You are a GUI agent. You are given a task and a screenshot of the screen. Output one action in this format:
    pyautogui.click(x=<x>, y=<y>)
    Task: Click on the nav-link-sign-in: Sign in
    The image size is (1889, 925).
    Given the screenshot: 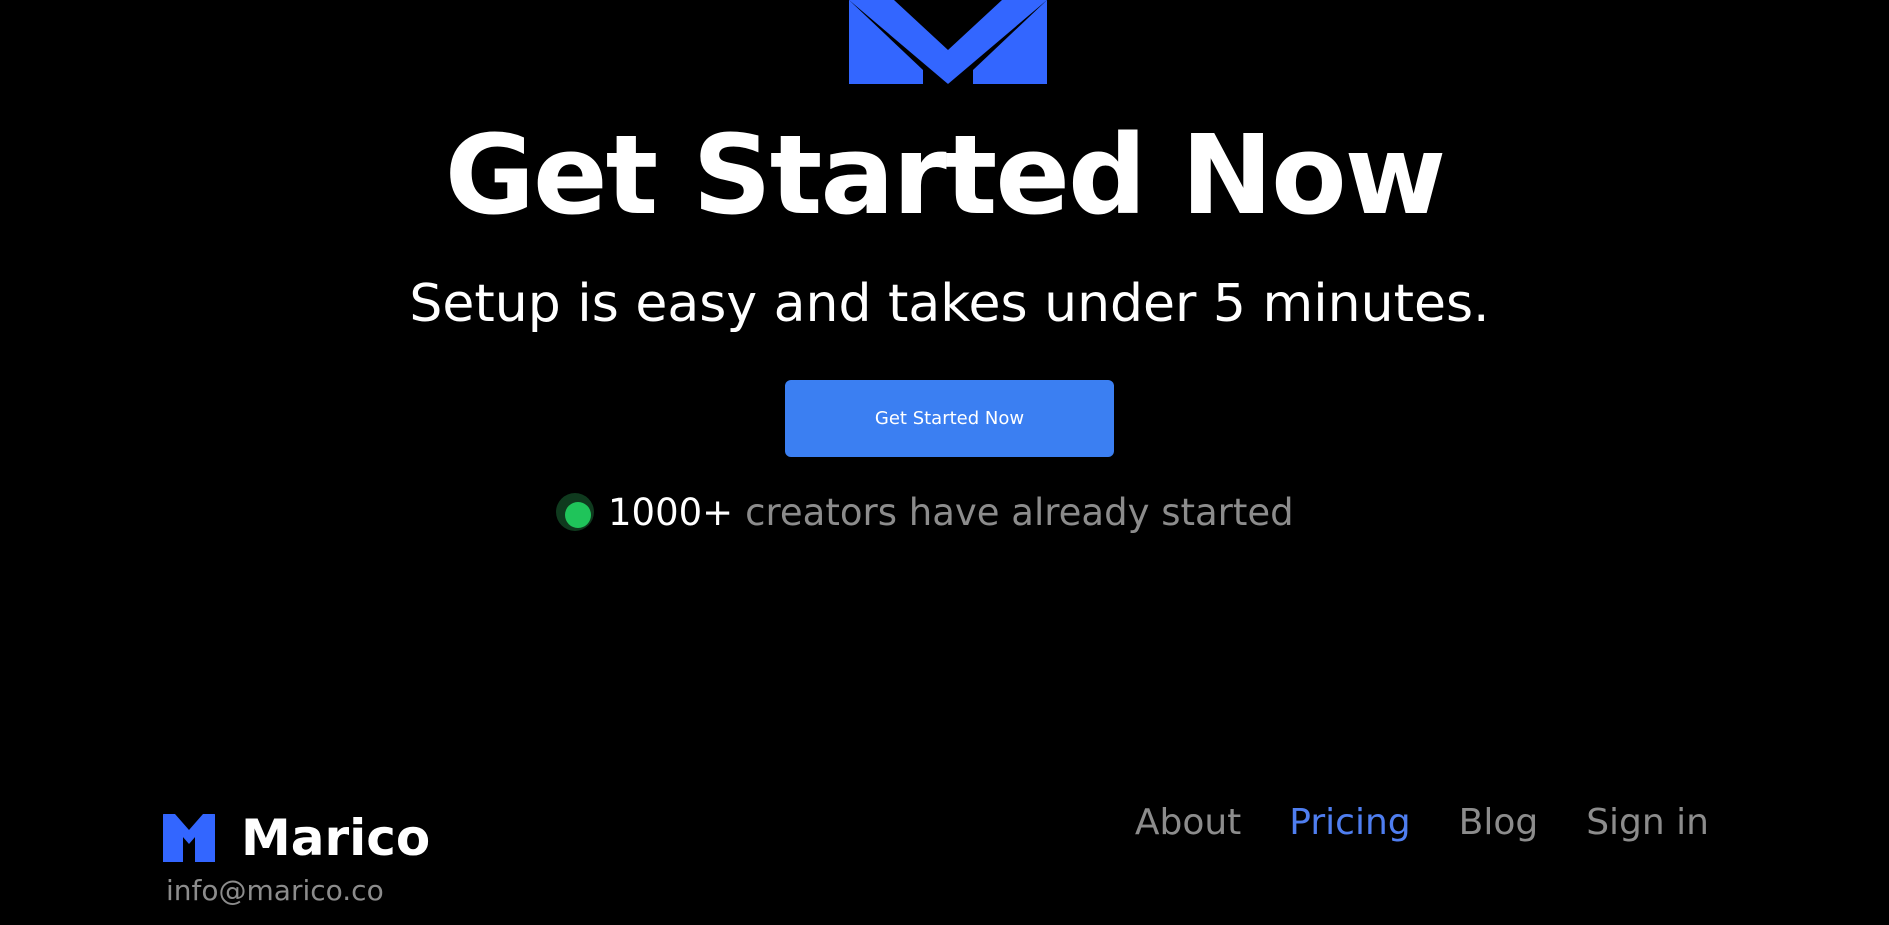 What is the action you would take?
    pyautogui.click(x=1647, y=822)
    